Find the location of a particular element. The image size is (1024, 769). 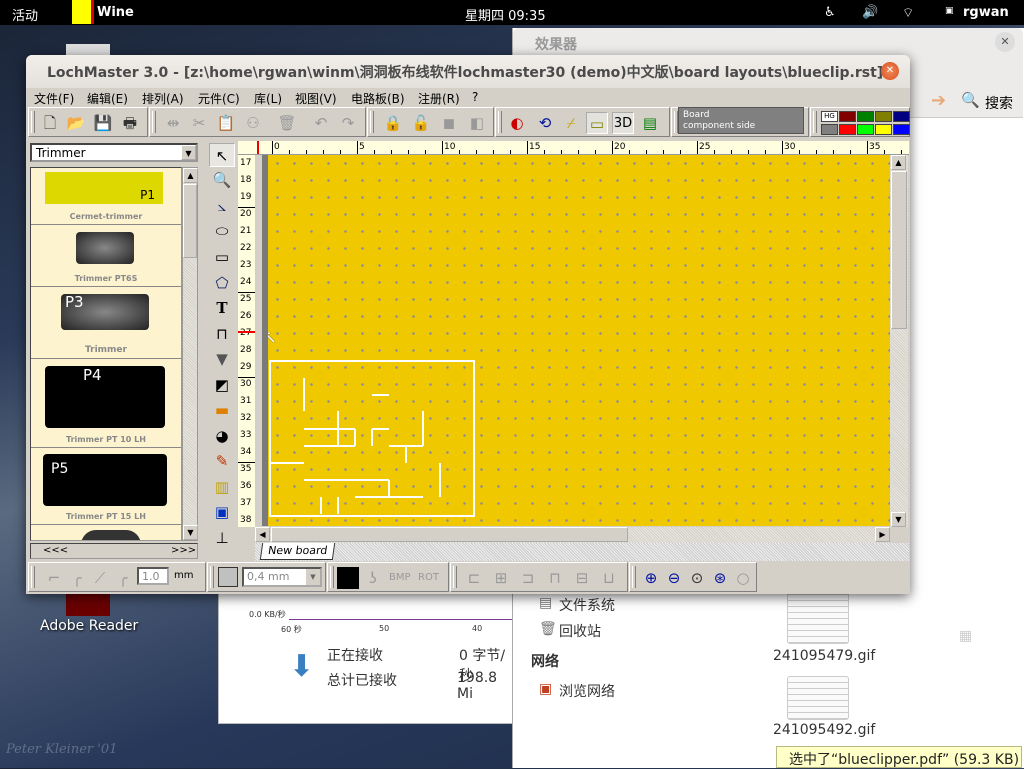

mirror-icon: ⇹ is located at coordinates (173, 123).